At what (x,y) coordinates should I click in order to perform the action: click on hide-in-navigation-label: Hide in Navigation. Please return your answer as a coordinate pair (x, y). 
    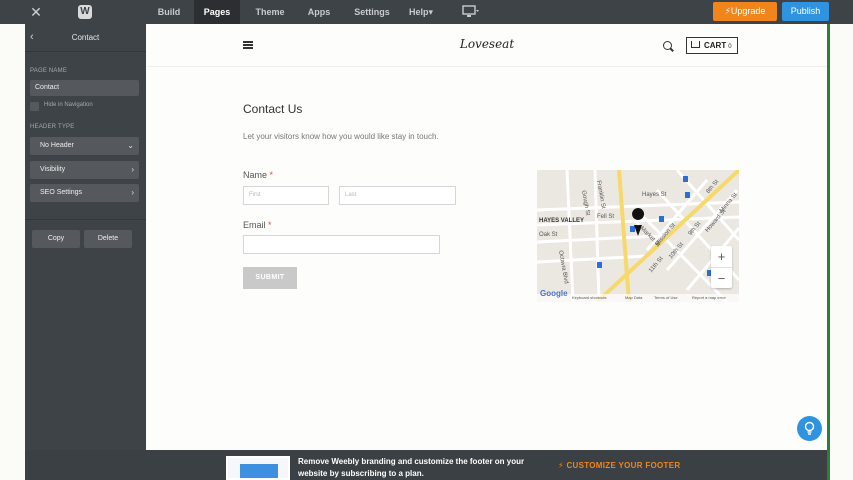
    Looking at the image, I should click on (68, 105).